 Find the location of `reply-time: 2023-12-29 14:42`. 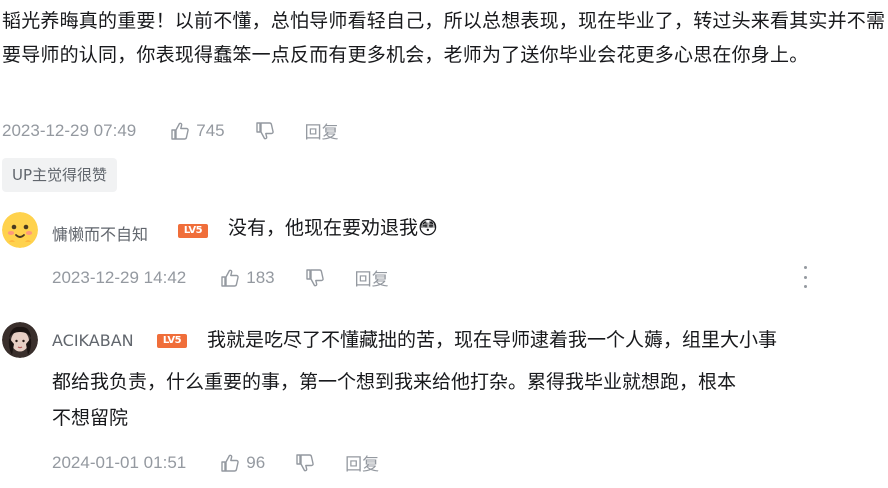

reply-time: 2023-12-29 14:42 is located at coordinates (119, 277).